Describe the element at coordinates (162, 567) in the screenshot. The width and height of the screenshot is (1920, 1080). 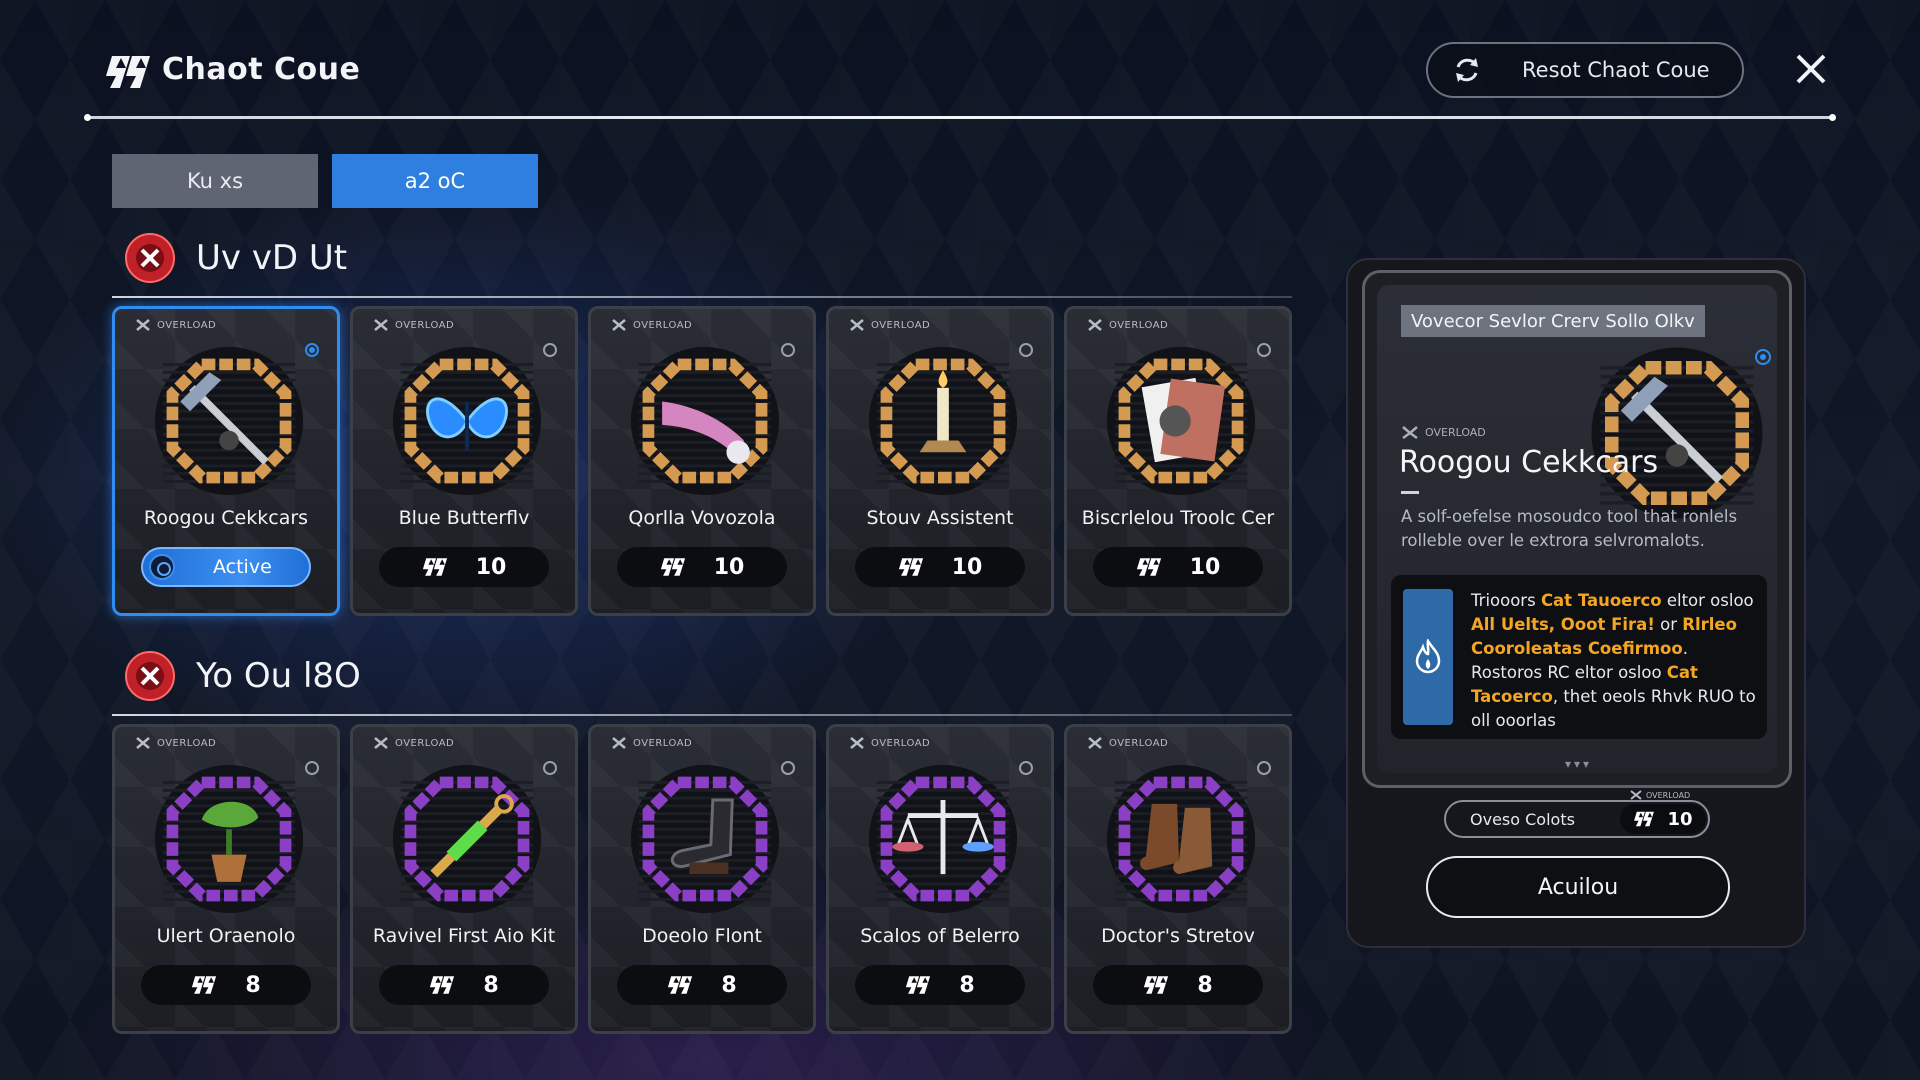
I see `radio-icon` at that location.